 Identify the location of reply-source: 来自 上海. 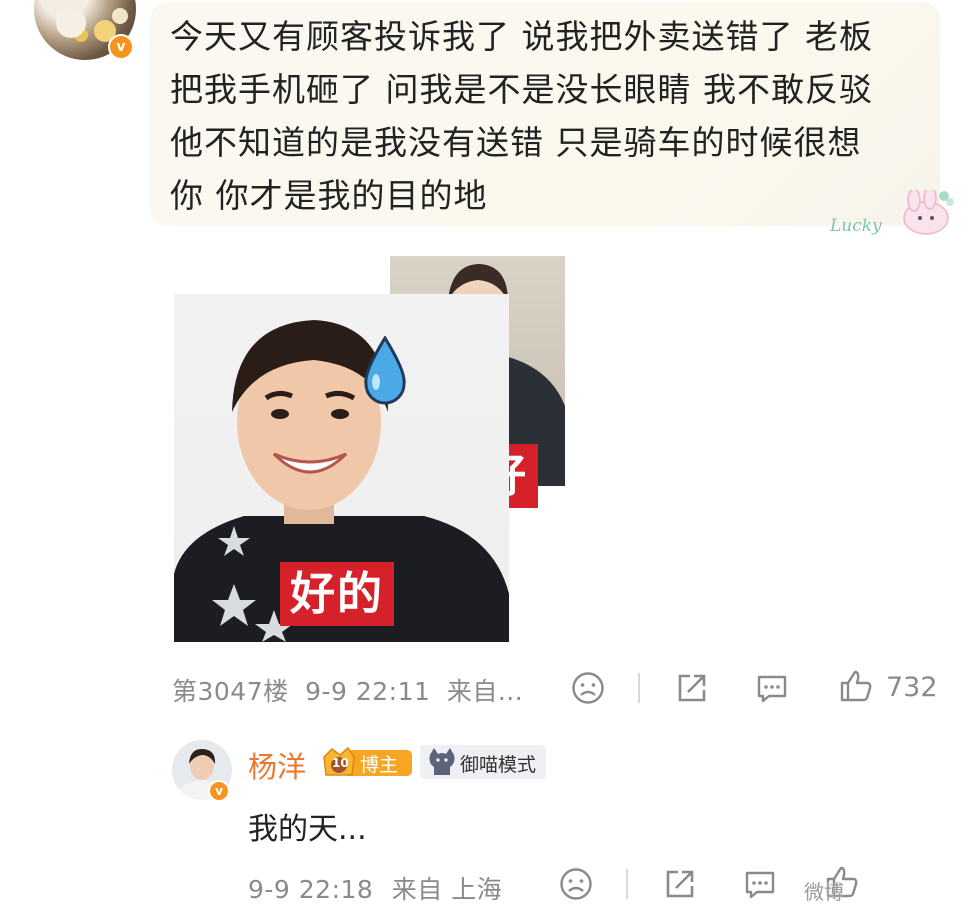
(447, 889).